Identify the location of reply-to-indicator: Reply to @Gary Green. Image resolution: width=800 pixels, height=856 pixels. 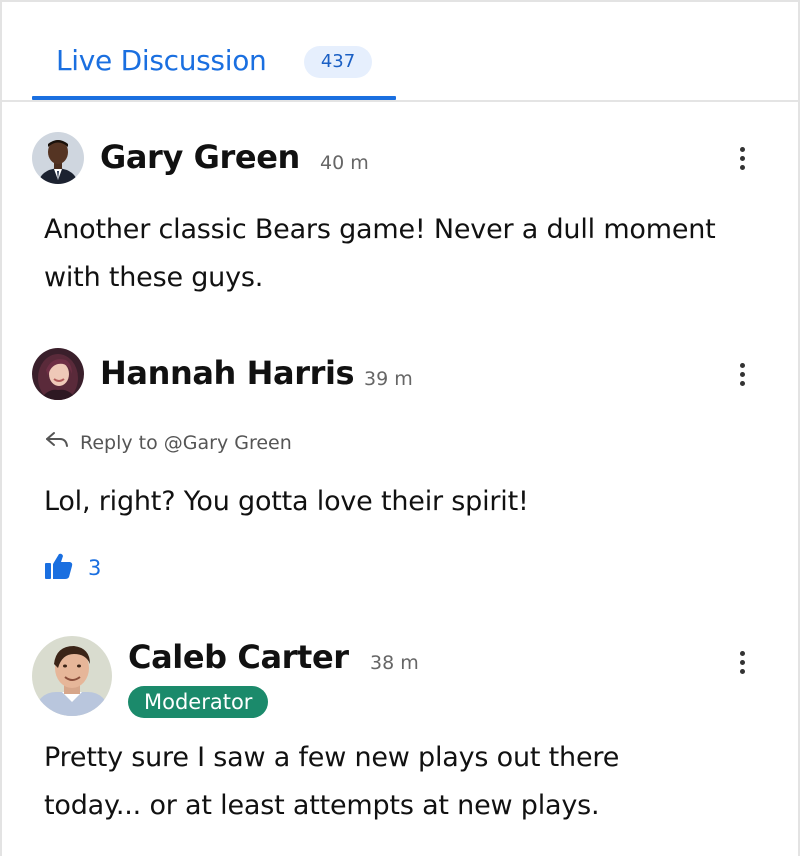
(168, 442).